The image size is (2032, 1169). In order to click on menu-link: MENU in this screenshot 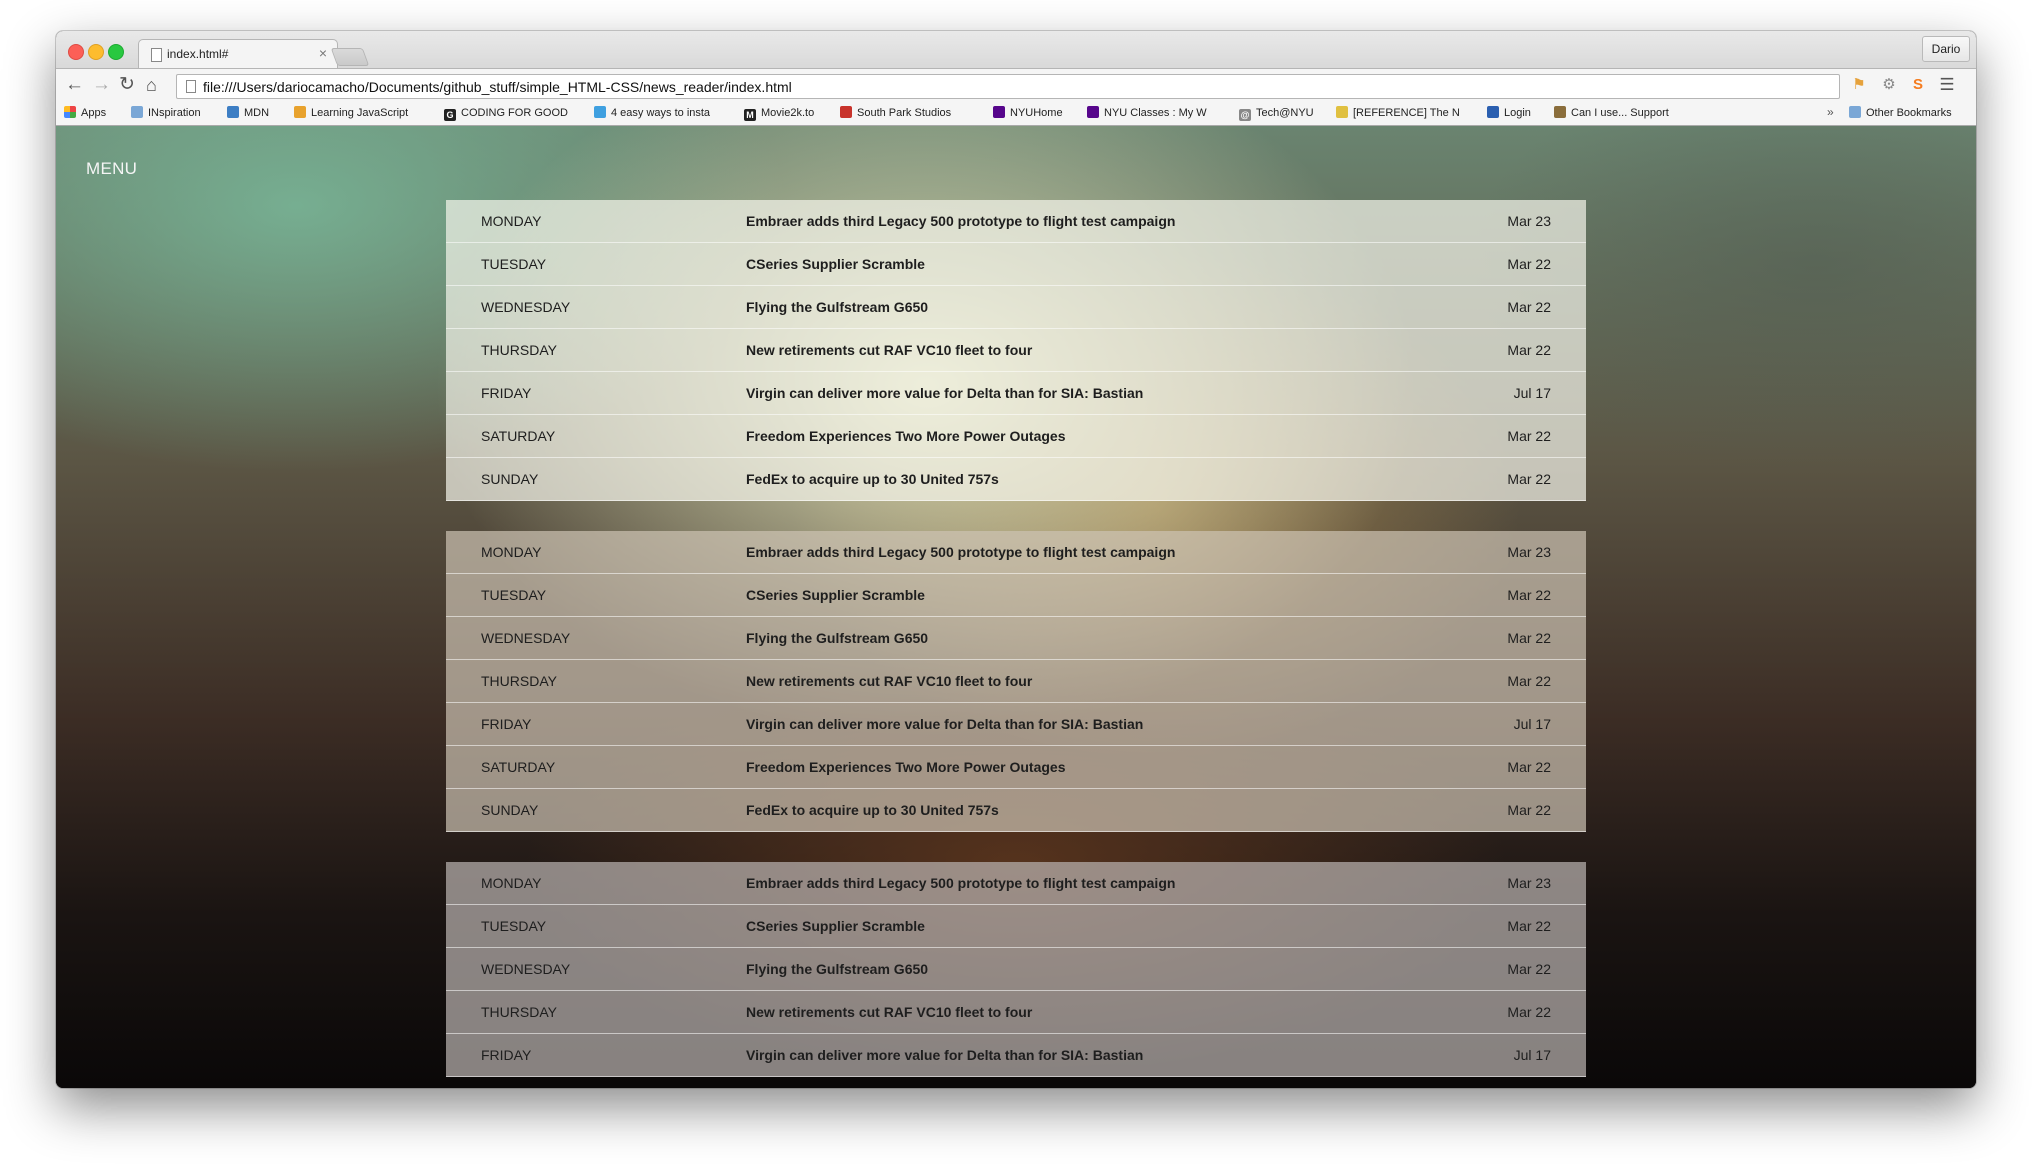, I will do `click(111, 169)`.